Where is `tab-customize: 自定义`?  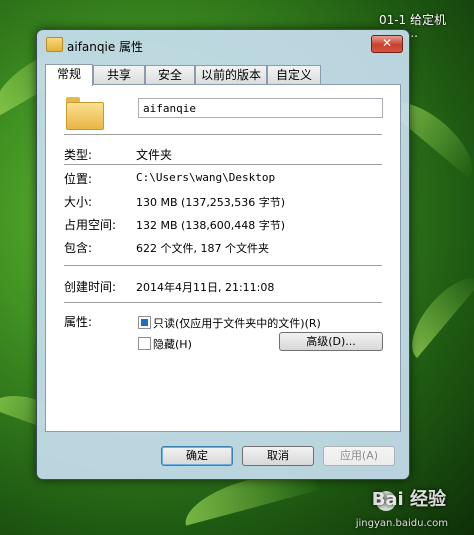
tab-customize: 自定义 is located at coordinates (294, 74).